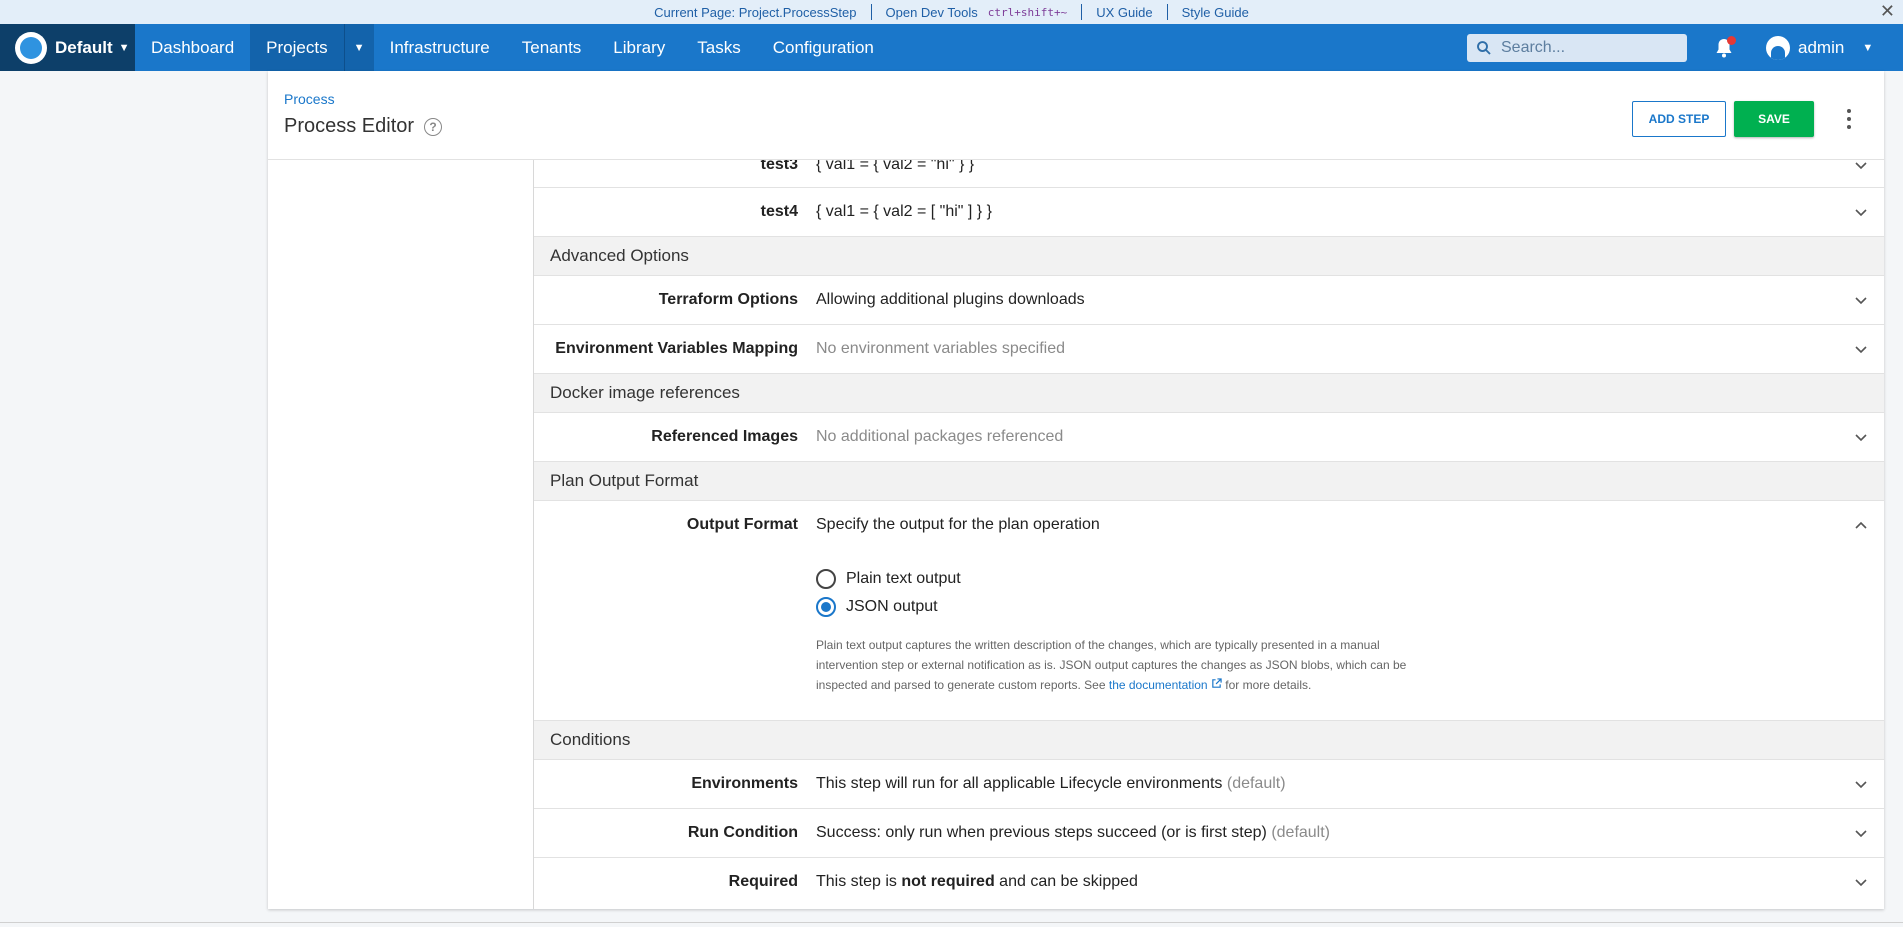  I want to click on row-label: Environment Variables Mapping, so click(676, 348).